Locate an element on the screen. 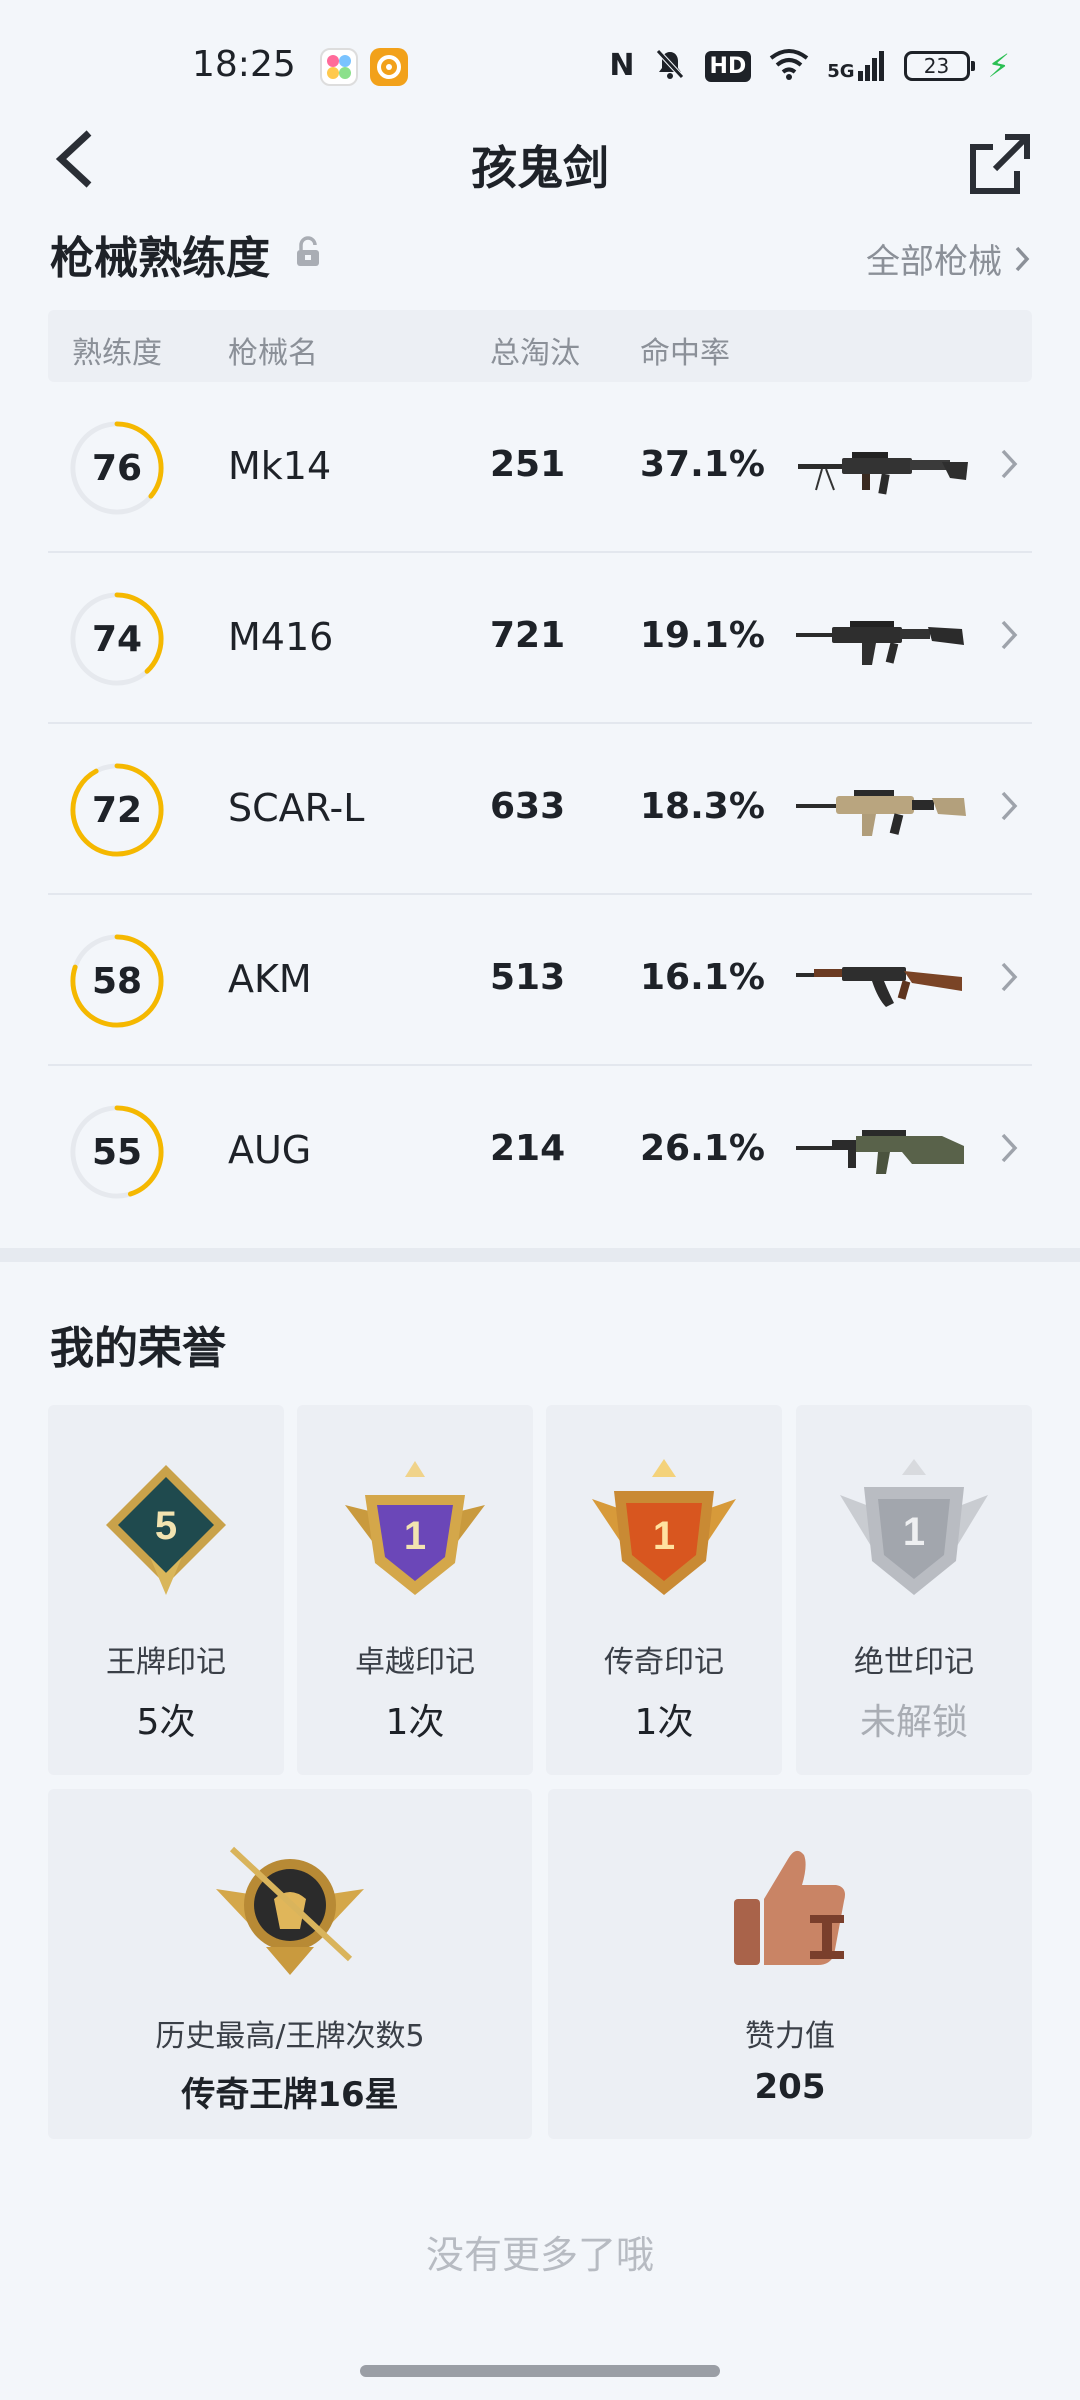 Image resolution: width=1080 pixels, height=2400 pixels. game-app-icon is located at coordinates (389, 67).